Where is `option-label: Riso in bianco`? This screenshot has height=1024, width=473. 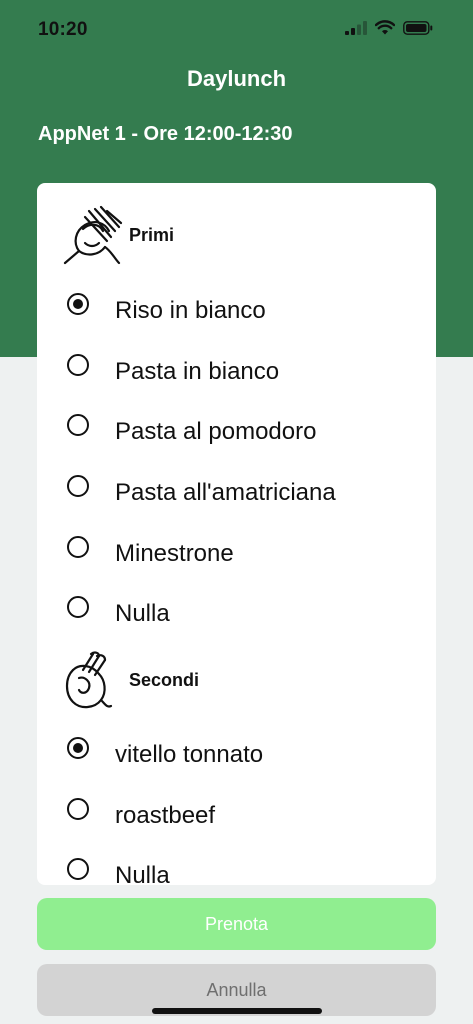 option-label: Riso in bianco is located at coordinates (190, 310).